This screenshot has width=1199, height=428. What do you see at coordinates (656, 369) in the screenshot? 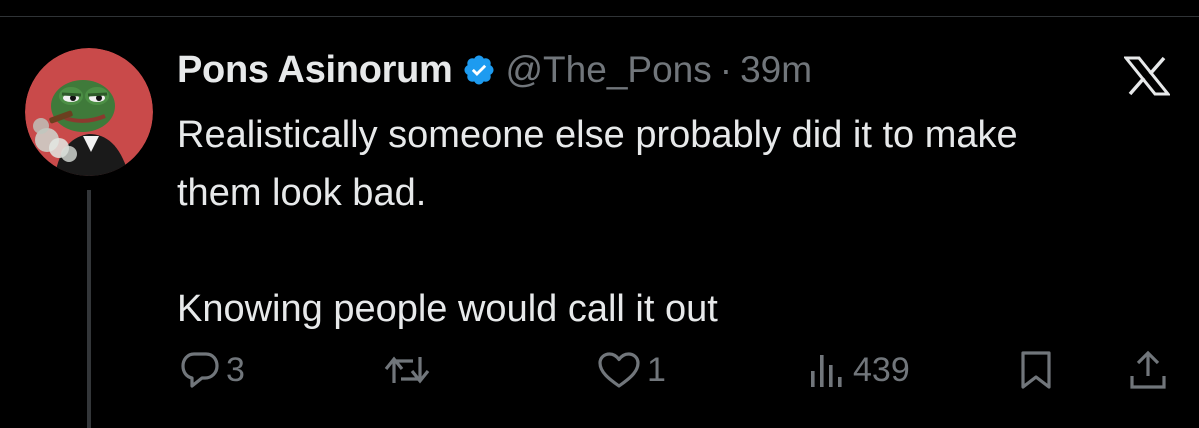
I see `like-count: 1` at bounding box center [656, 369].